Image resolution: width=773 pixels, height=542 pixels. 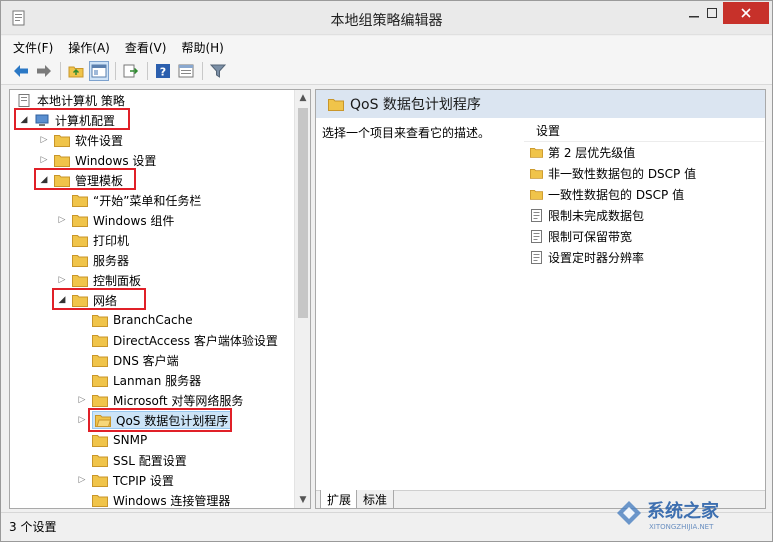 I want to click on tree-item-label: Microsoft 对等网络服务, so click(x=178, y=400).